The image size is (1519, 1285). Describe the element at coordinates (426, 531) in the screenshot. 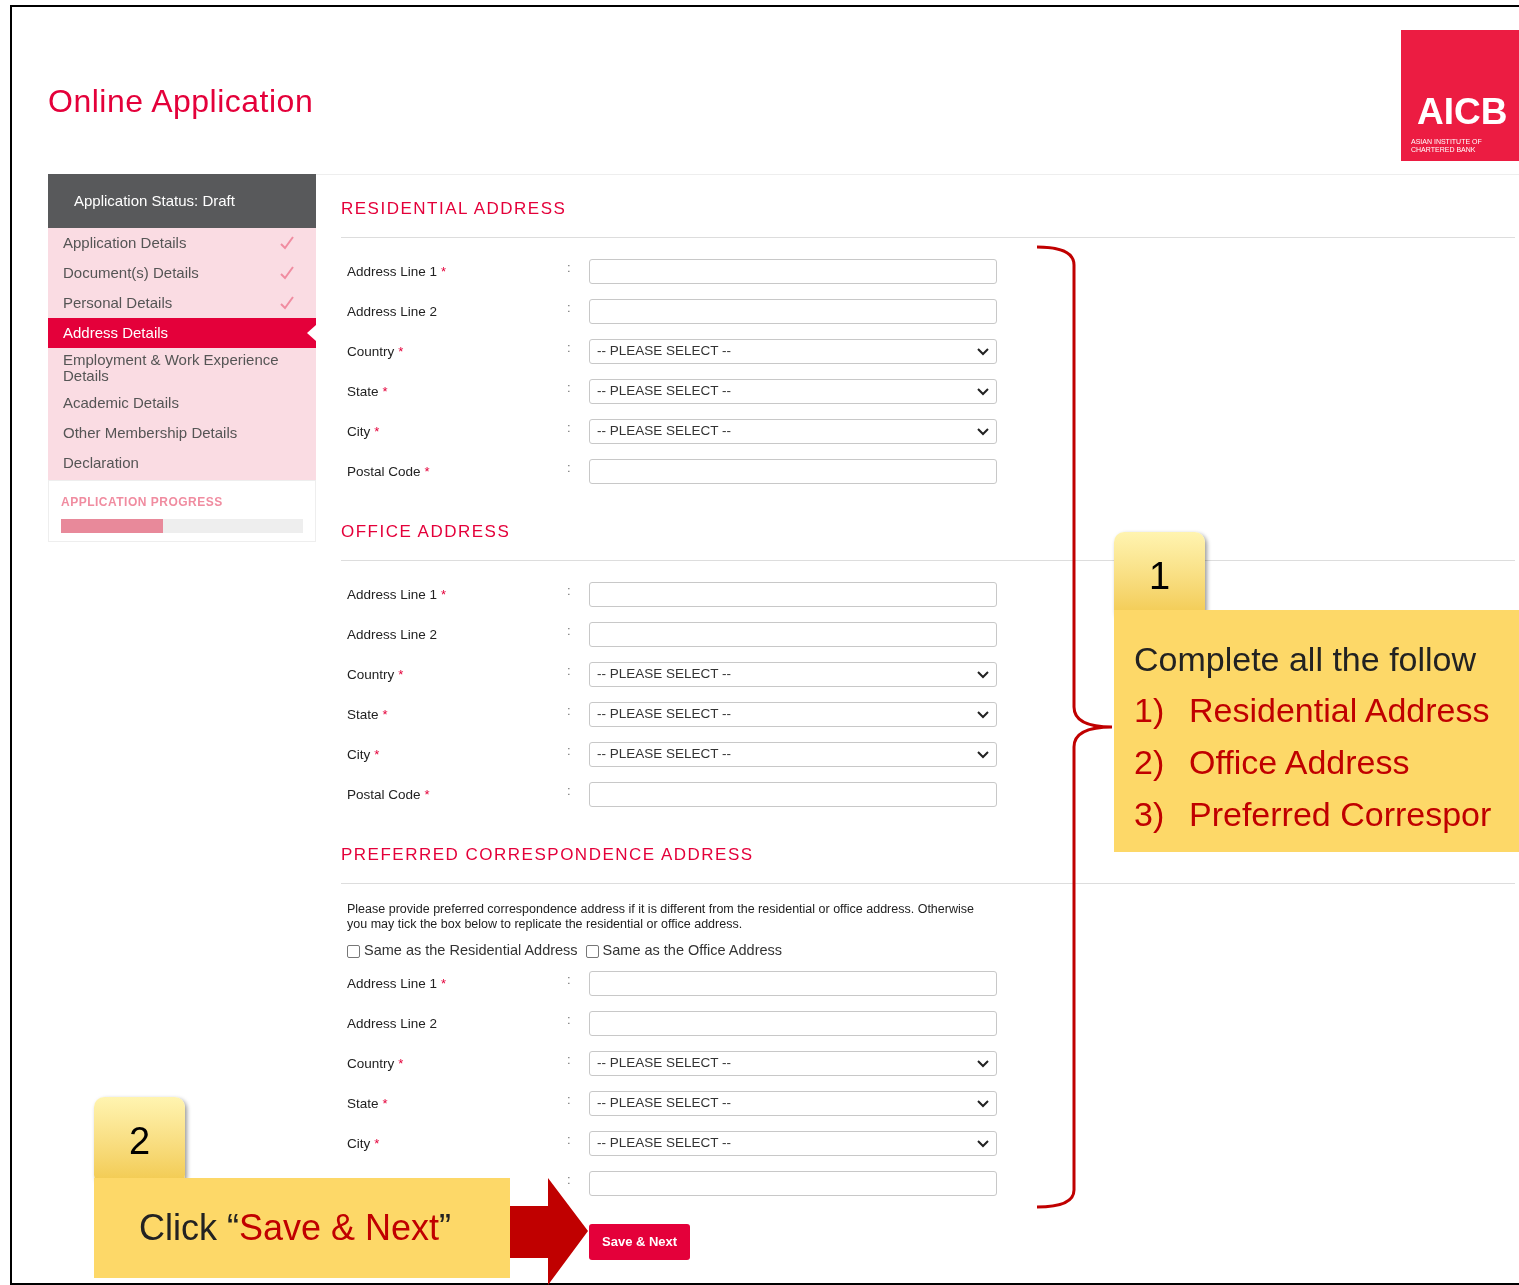

I see `section-heading: OFFICE ADDRESS` at that location.